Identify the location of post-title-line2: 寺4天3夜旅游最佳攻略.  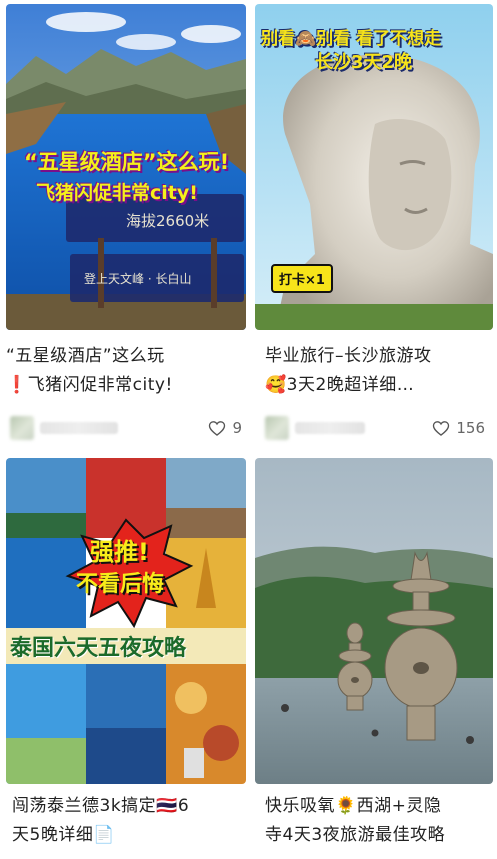
(355, 835).